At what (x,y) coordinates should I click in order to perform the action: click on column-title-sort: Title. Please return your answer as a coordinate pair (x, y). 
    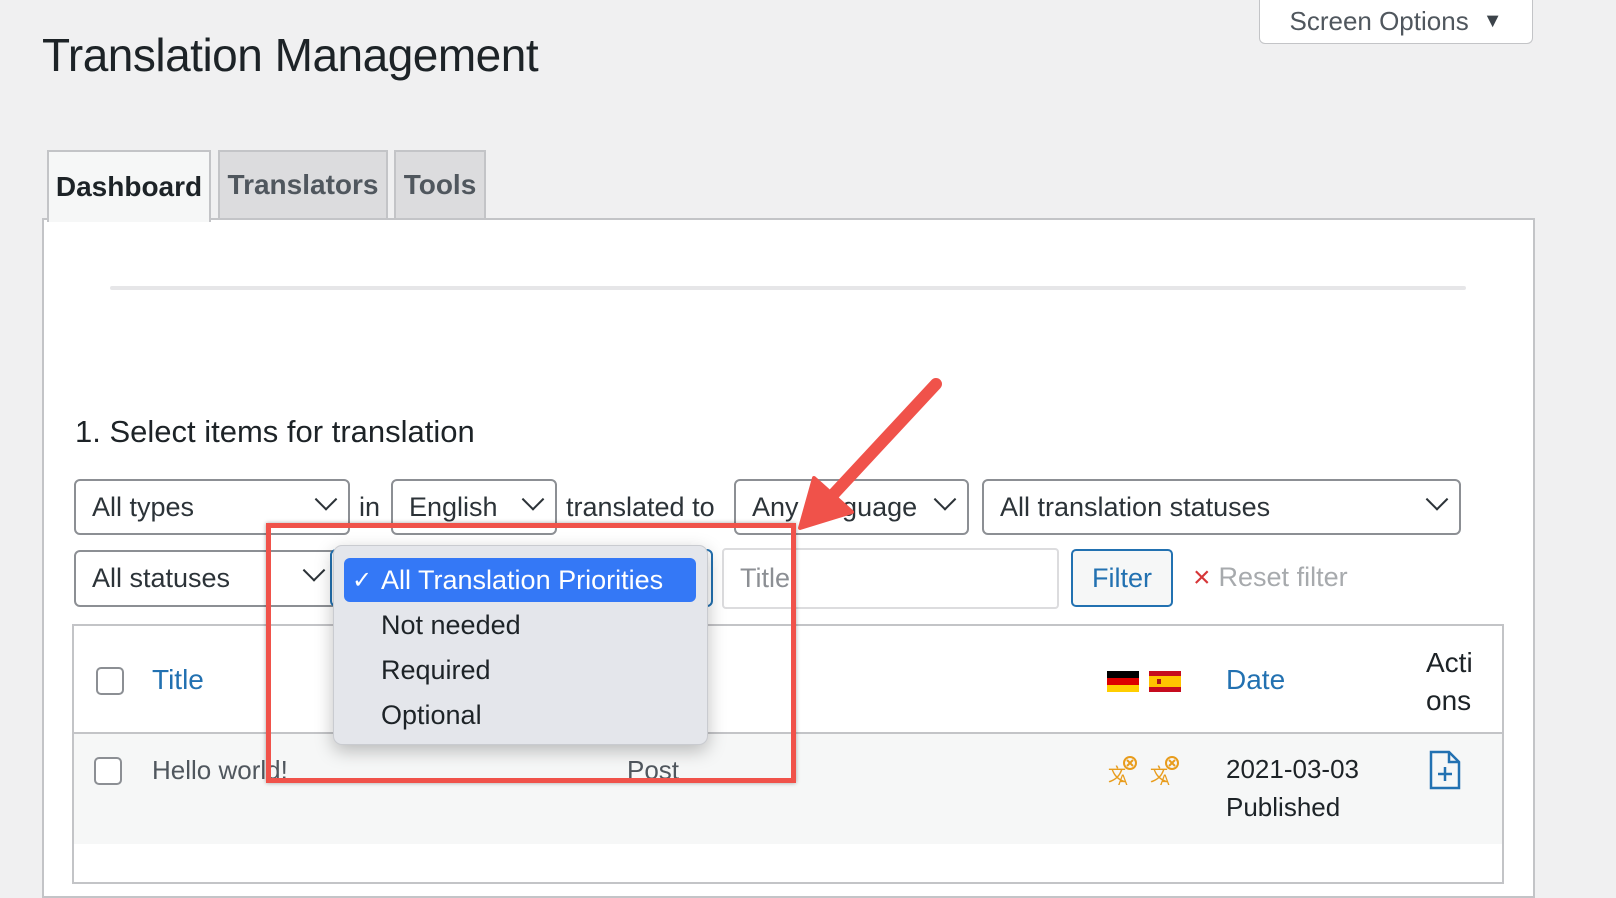
    Looking at the image, I should click on (178, 680).